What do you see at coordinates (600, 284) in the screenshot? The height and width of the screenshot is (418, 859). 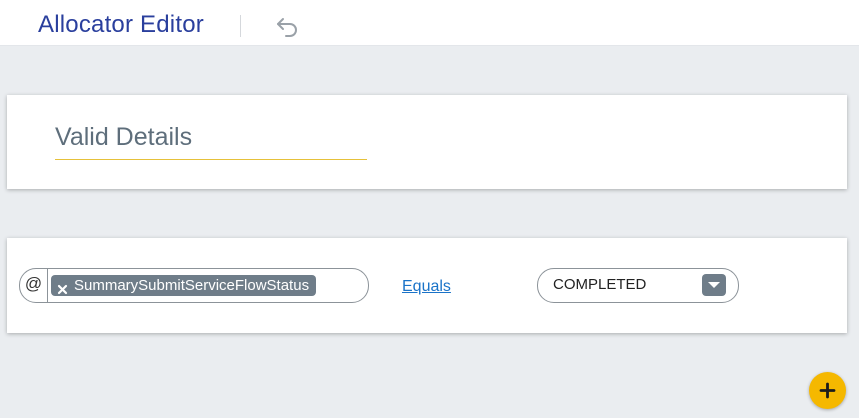 I see `value-selected: COMPLETED` at bounding box center [600, 284].